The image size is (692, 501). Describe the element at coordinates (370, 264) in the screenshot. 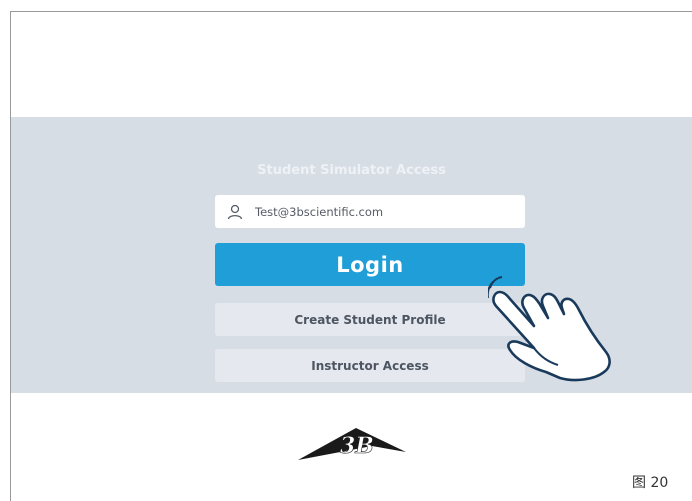

I see `login-button: Login` at that location.